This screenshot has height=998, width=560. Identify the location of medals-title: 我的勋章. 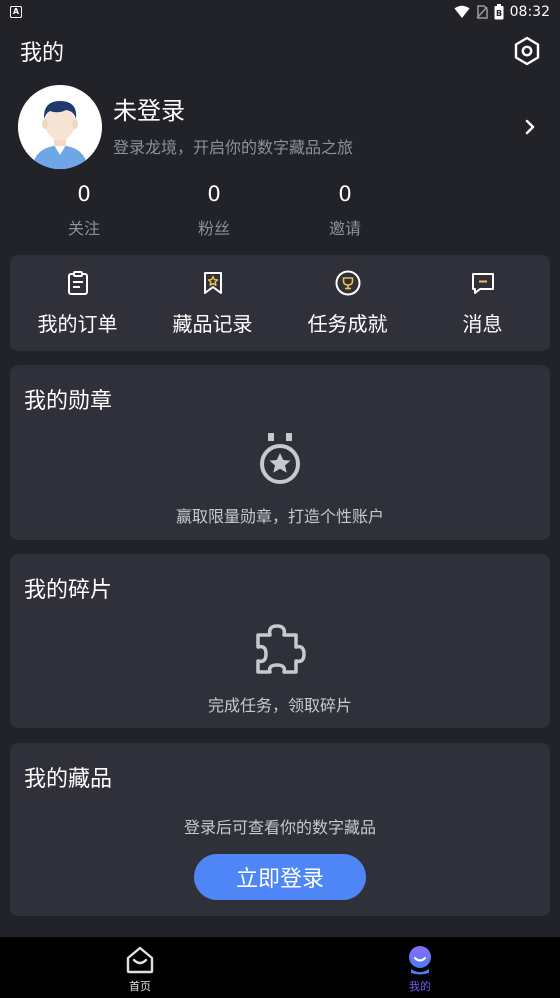
(68, 401).